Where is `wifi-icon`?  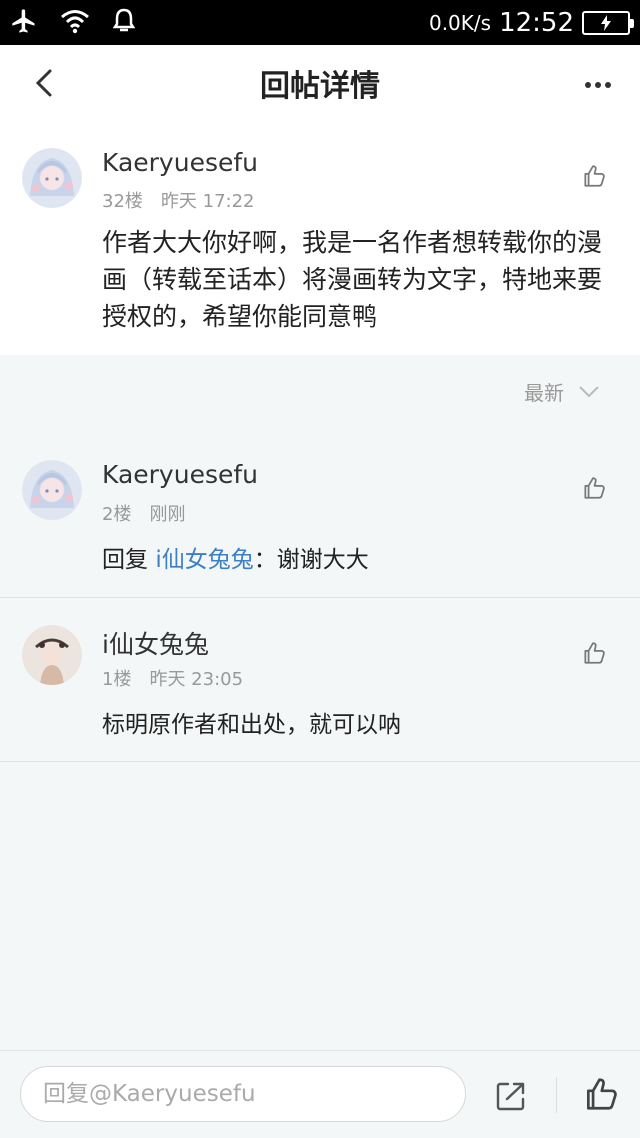 wifi-icon is located at coordinates (75, 23).